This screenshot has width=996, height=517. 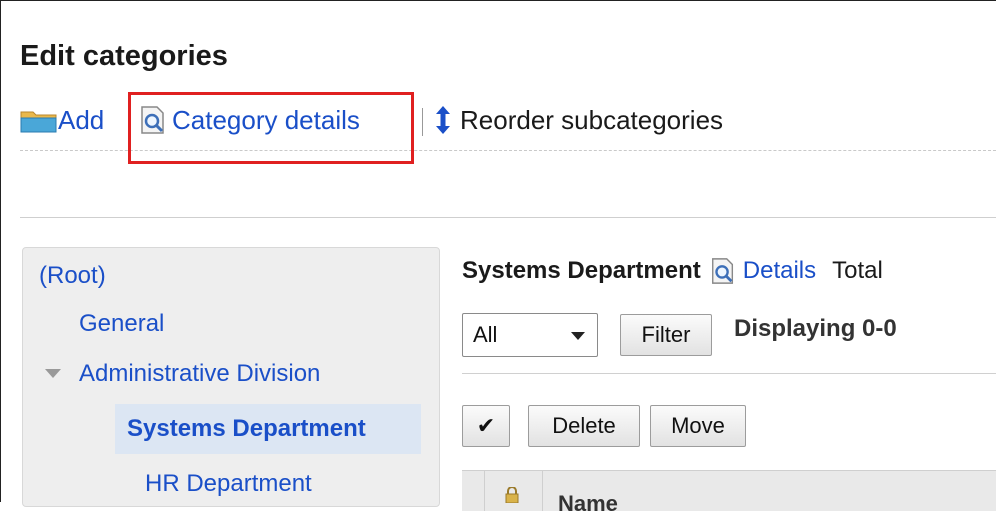 What do you see at coordinates (124, 56) in the screenshot?
I see `page-title: Edit categories` at bounding box center [124, 56].